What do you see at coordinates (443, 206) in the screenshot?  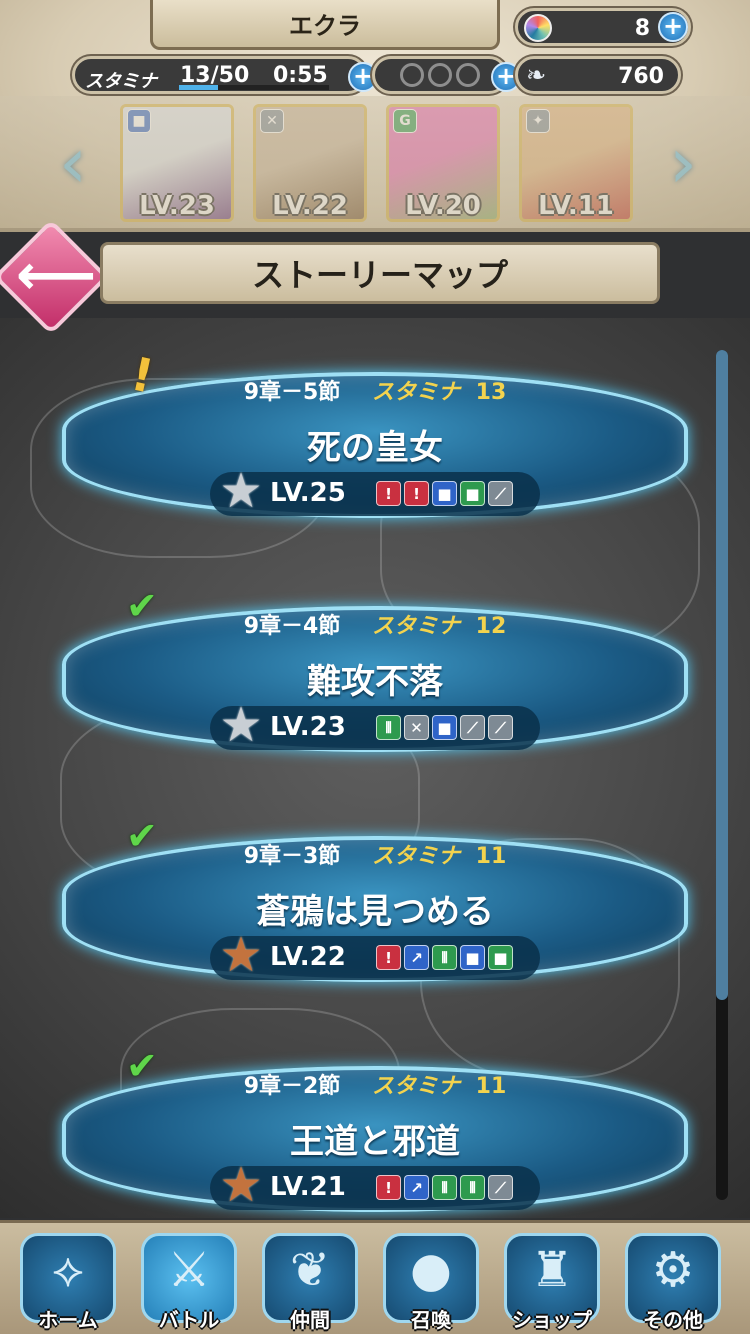 I see `hero-level: LV.20` at bounding box center [443, 206].